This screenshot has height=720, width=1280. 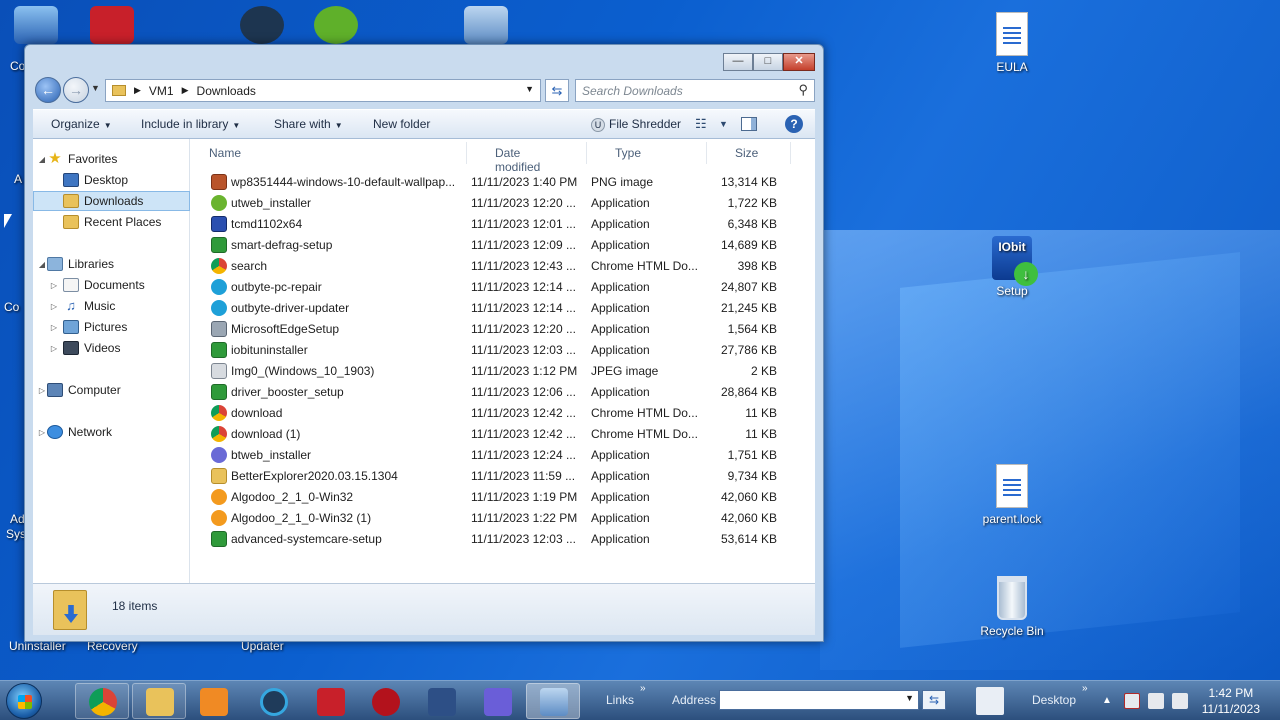 What do you see at coordinates (990, 701) in the screenshot?
I see `paint-icon` at bounding box center [990, 701].